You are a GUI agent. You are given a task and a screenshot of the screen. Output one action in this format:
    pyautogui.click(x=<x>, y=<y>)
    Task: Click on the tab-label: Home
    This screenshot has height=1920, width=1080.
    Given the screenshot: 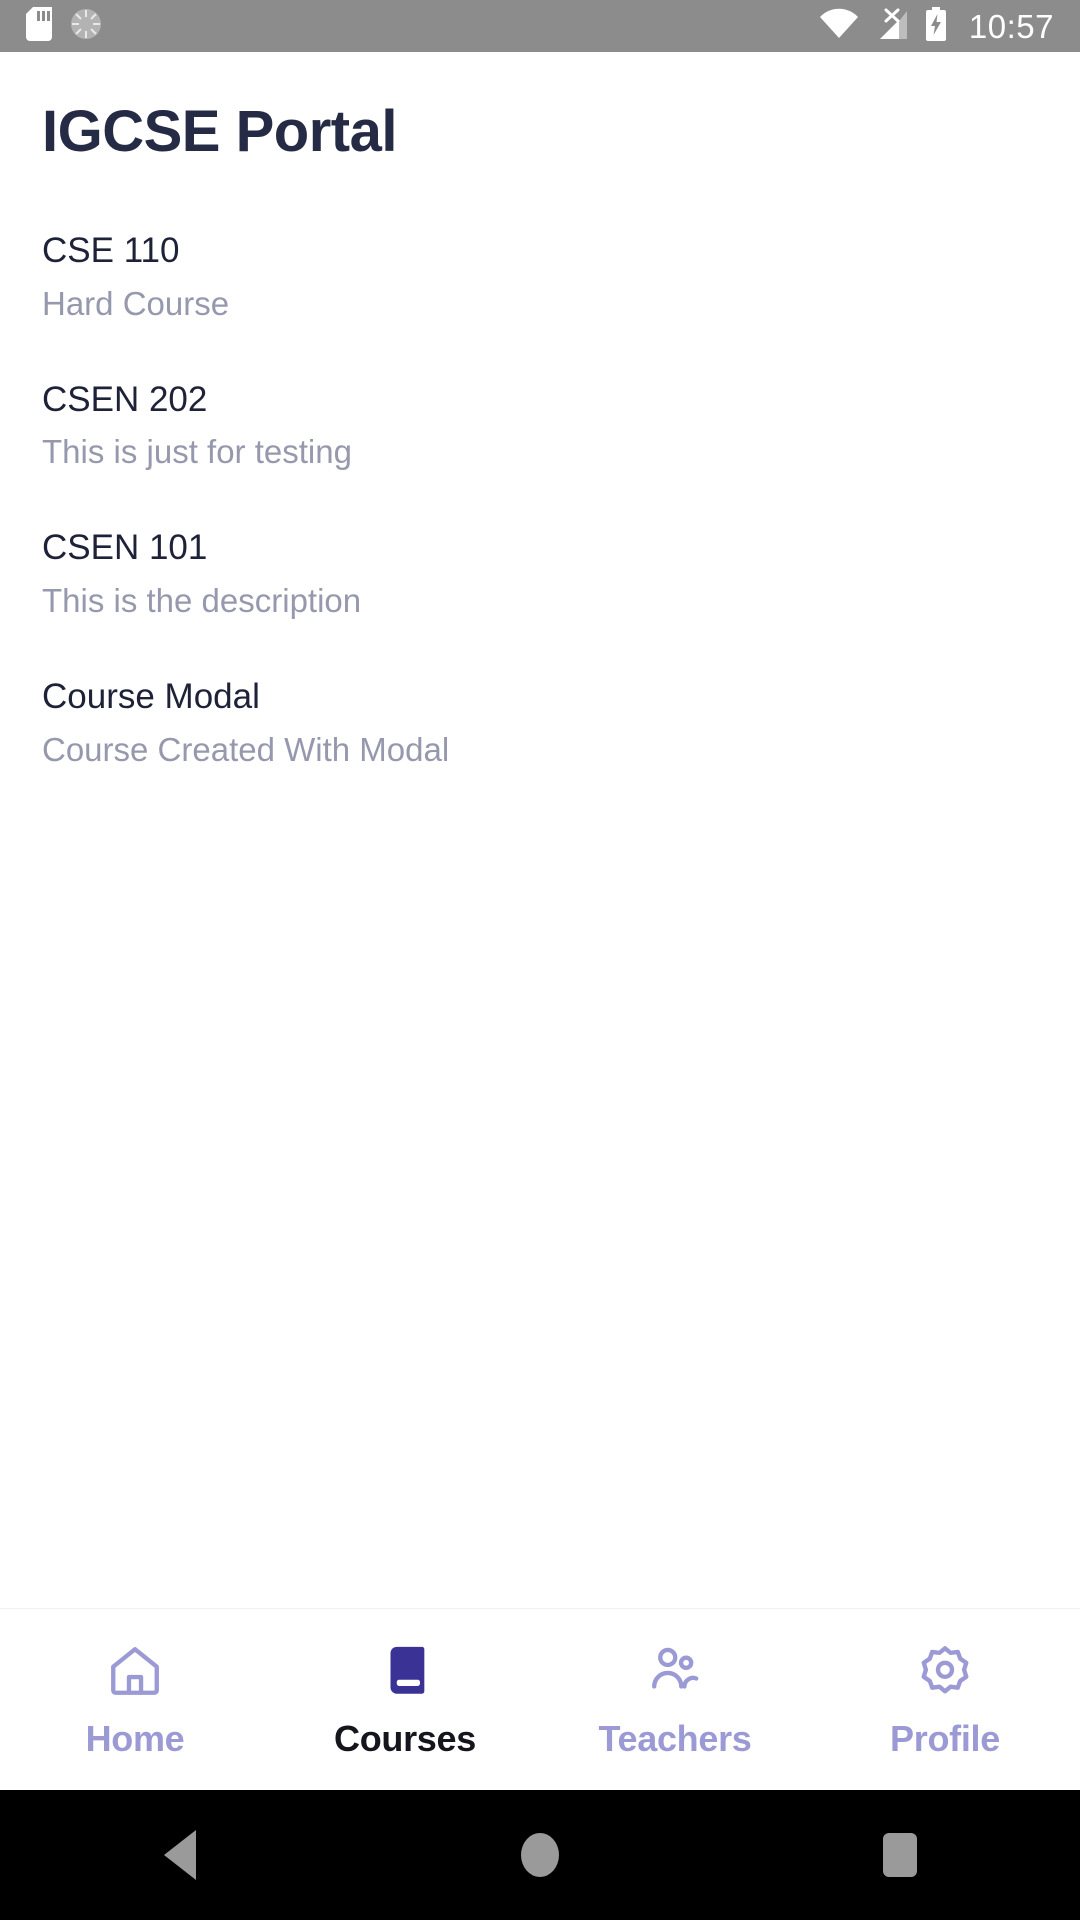 What is the action you would take?
    pyautogui.click(x=135, y=1738)
    